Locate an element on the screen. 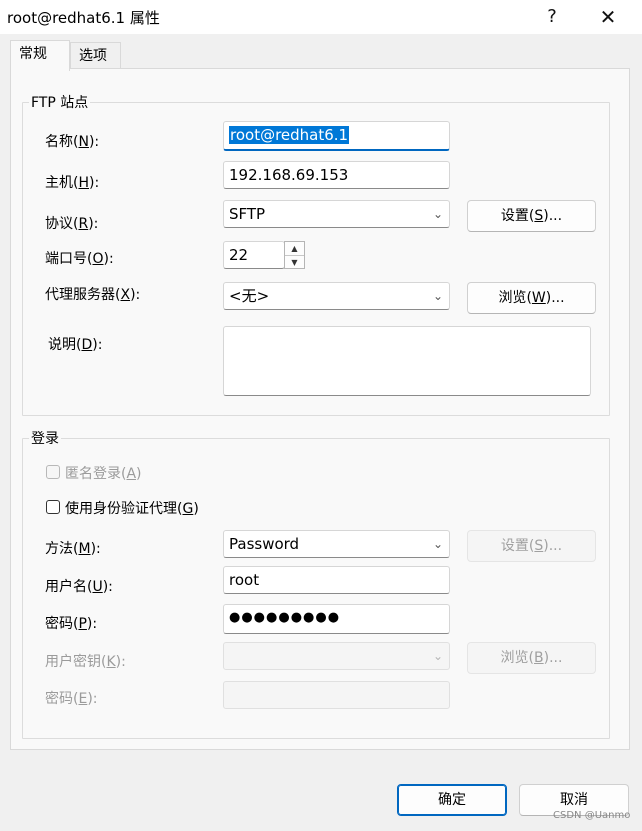 The image size is (642, 831). username-input: root is located at coordinates (336, 580).